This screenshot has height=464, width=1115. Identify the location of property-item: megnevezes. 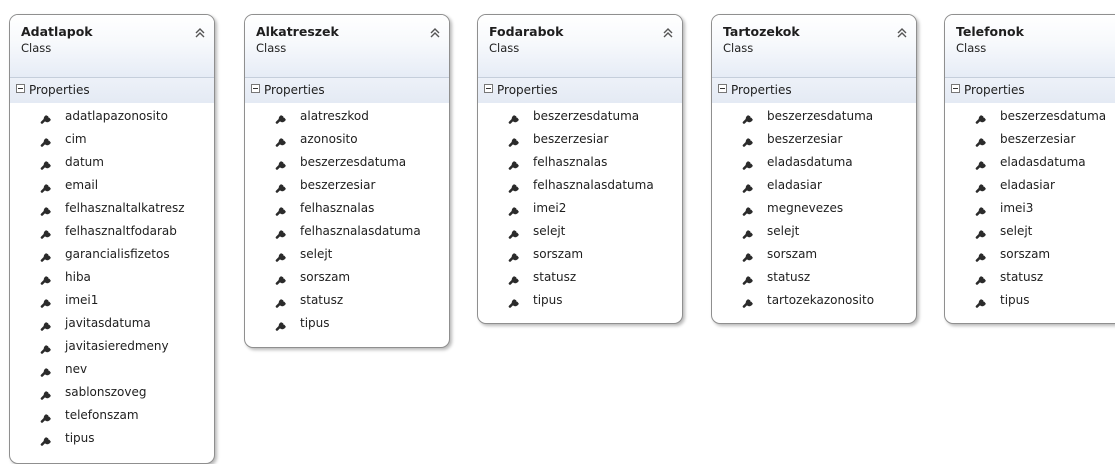
(814, 208).